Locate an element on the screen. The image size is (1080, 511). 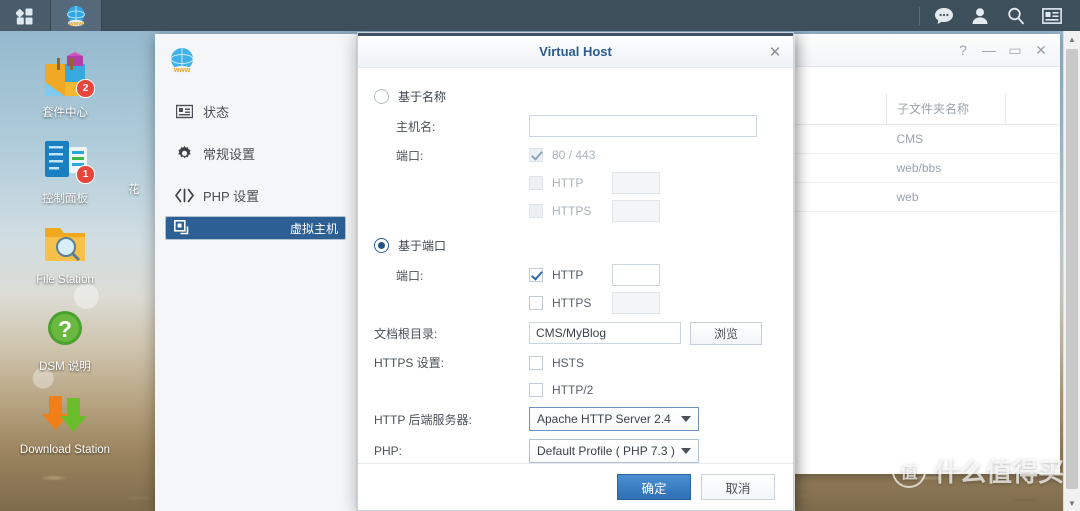
http2-row: HTTP/2 is located at coordinates (574, 389).